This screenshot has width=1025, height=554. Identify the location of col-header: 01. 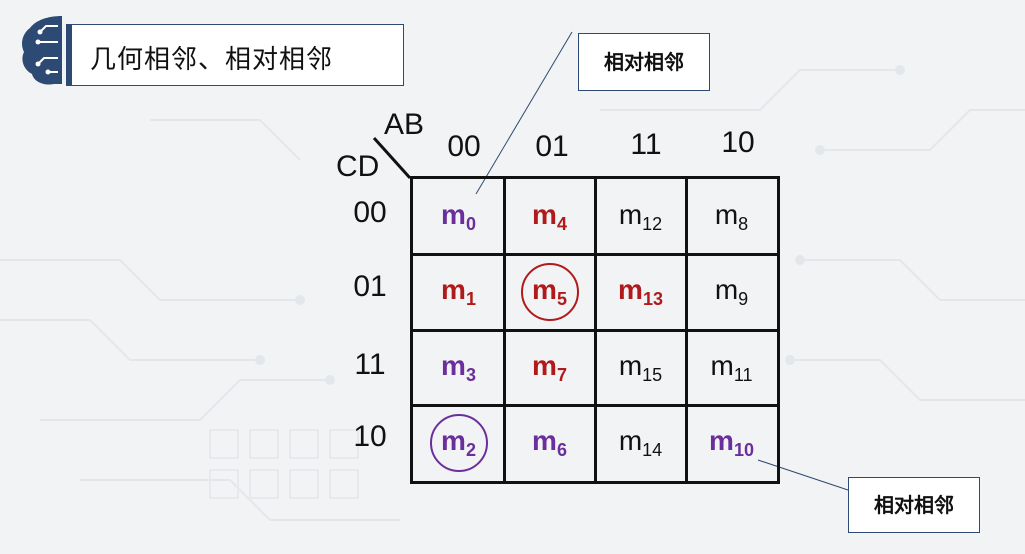
(552, 146).